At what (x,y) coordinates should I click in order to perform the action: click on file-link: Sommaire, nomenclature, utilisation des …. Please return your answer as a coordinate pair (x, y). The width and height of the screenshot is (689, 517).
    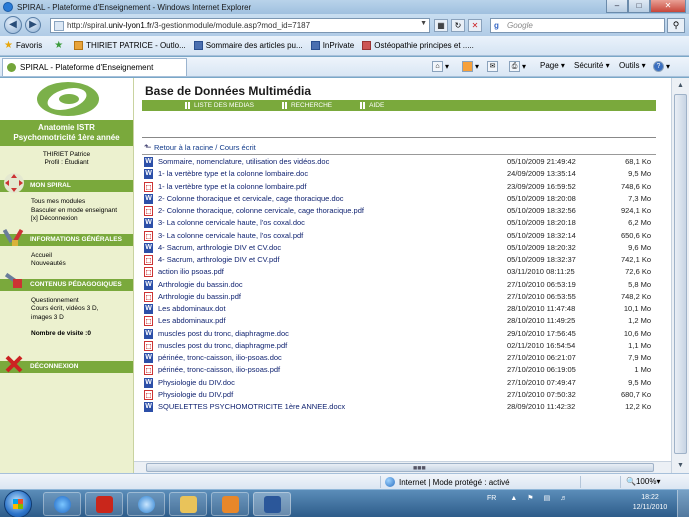
    Looking at the image, I should click on (243, 162).